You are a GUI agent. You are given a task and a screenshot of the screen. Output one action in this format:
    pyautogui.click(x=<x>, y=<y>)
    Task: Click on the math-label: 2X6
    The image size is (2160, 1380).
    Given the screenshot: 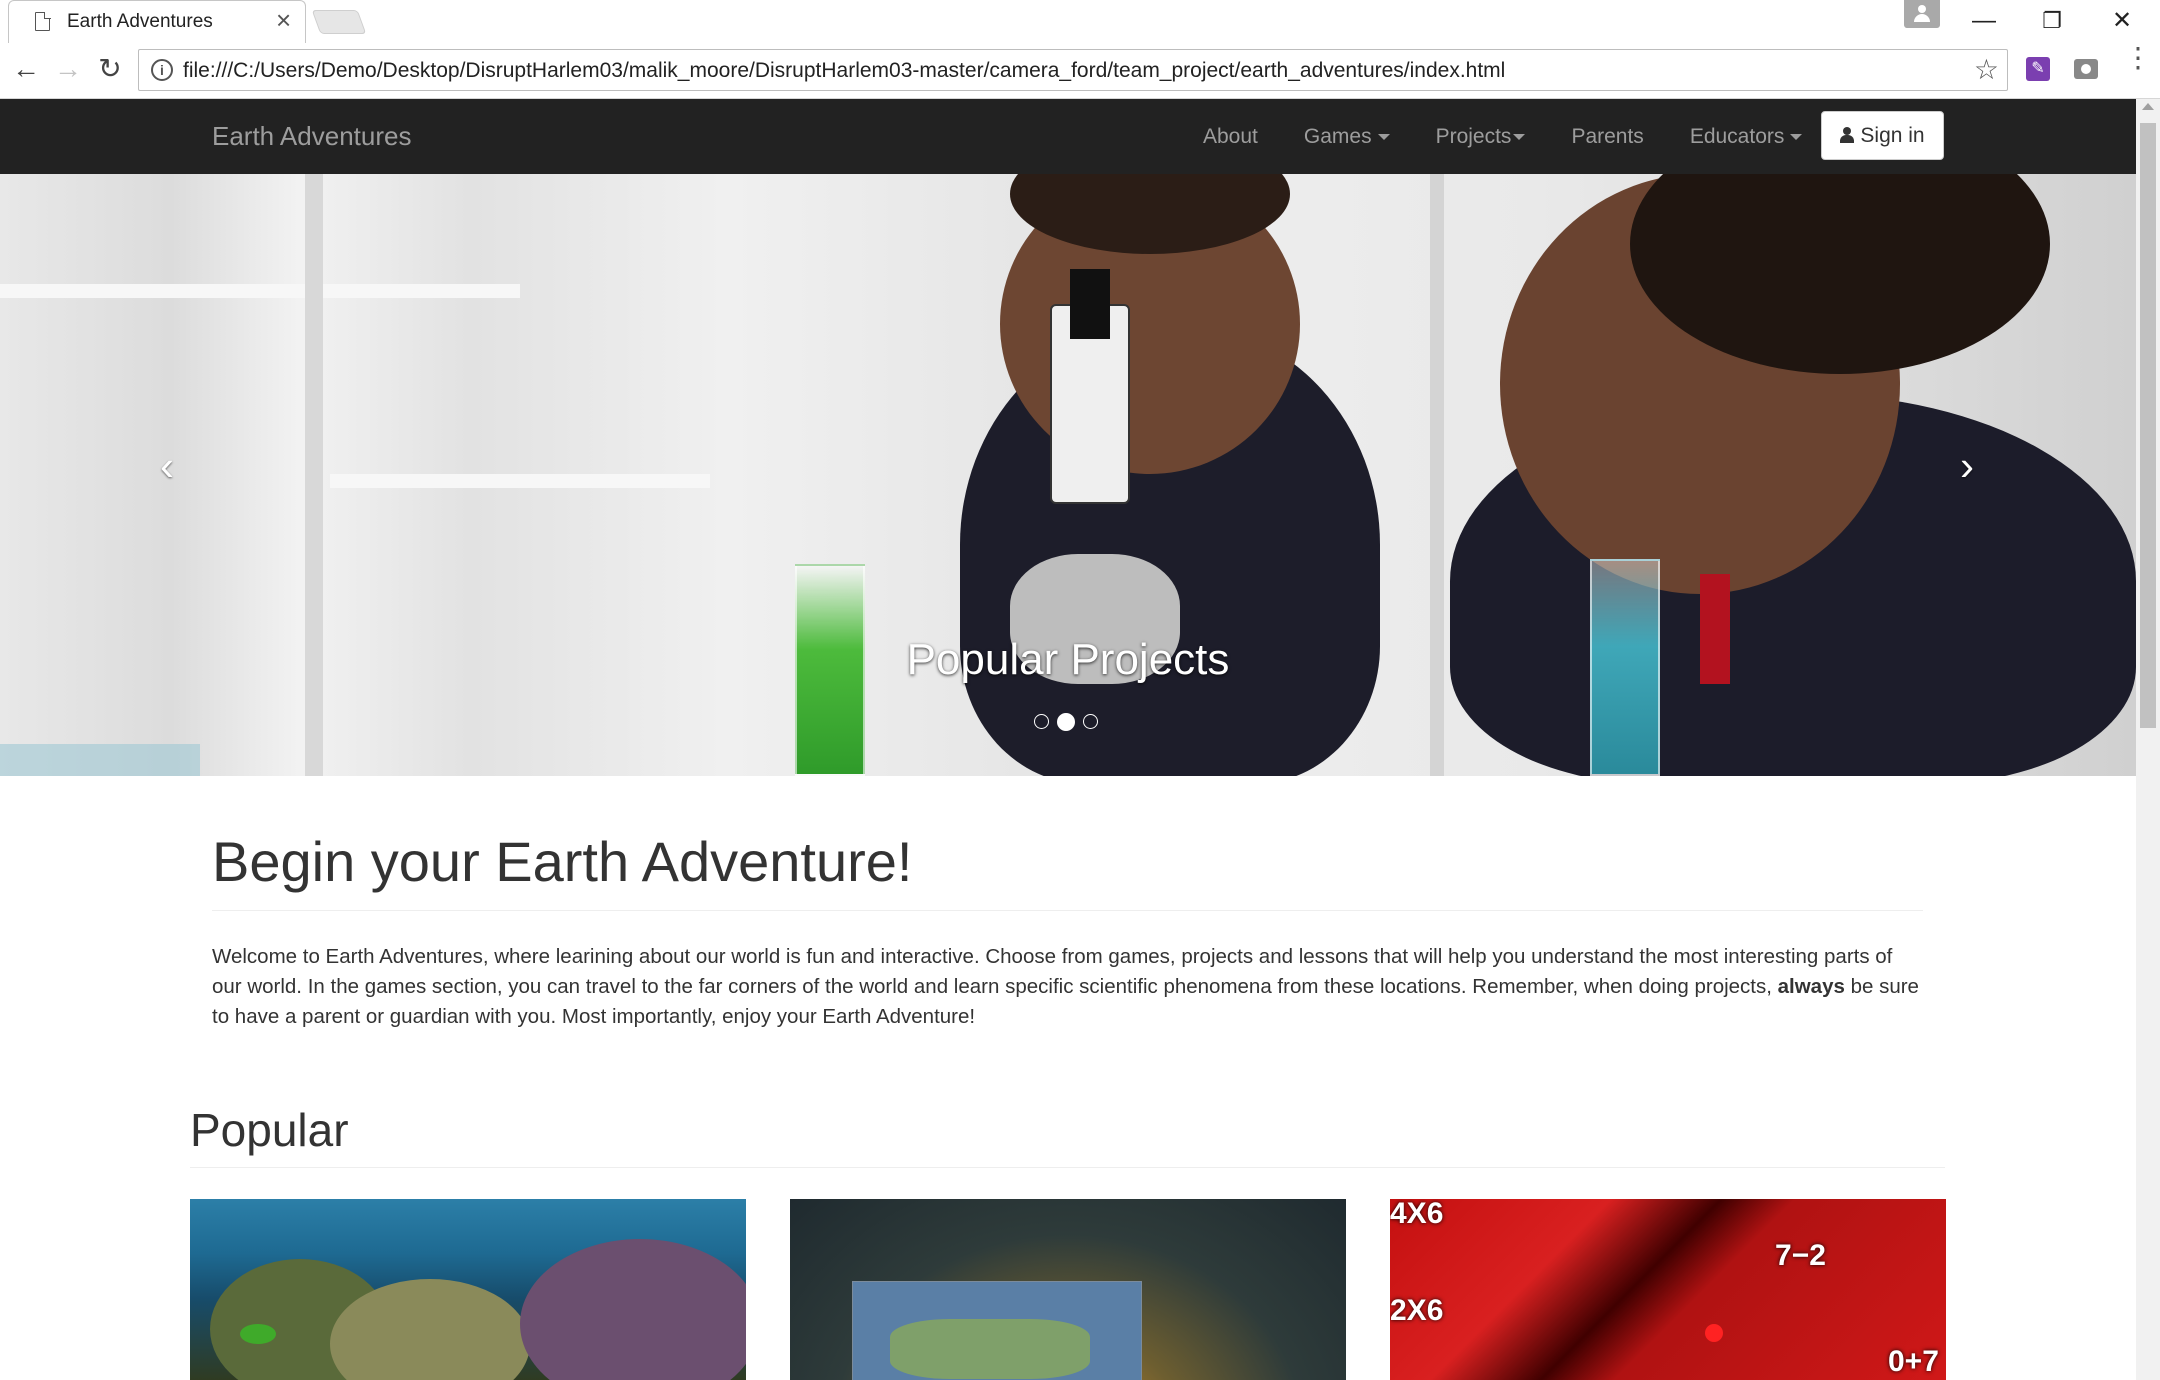 What is the action you would take?
    pyautogui.click(x=1417, y=1310)
    